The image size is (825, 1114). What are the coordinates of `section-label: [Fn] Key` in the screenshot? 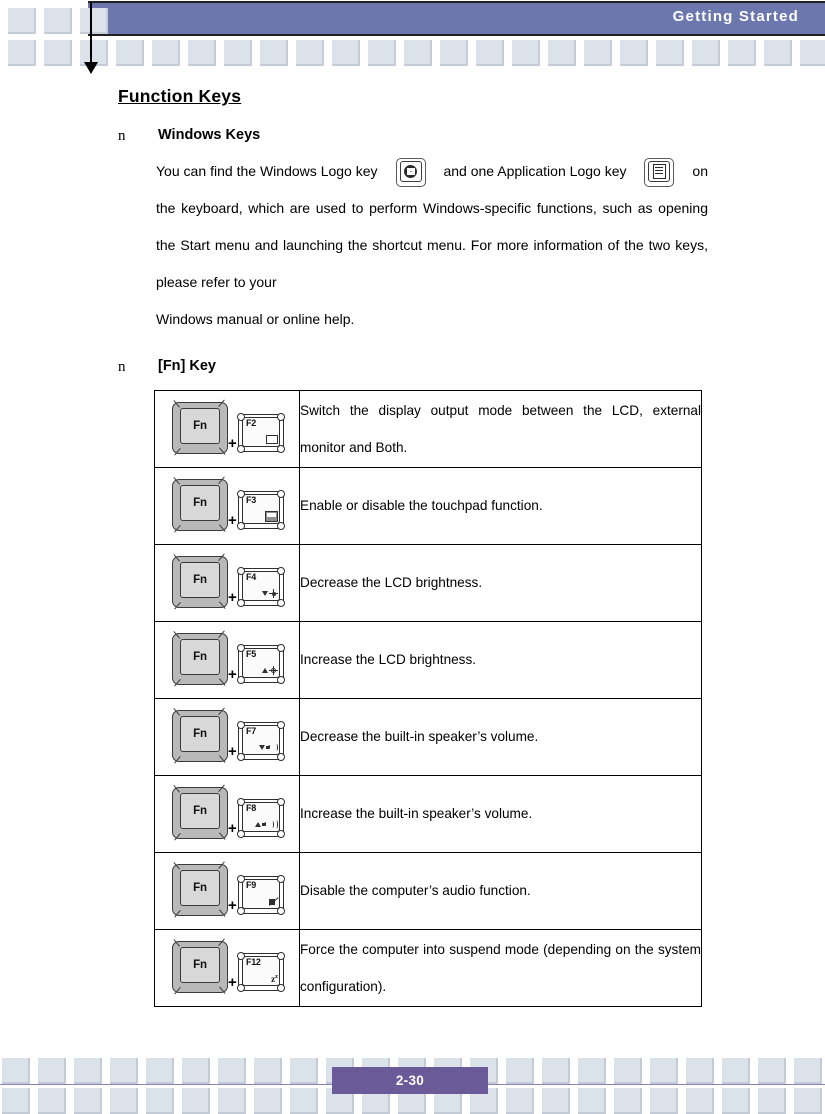 It's located at (187, 366).